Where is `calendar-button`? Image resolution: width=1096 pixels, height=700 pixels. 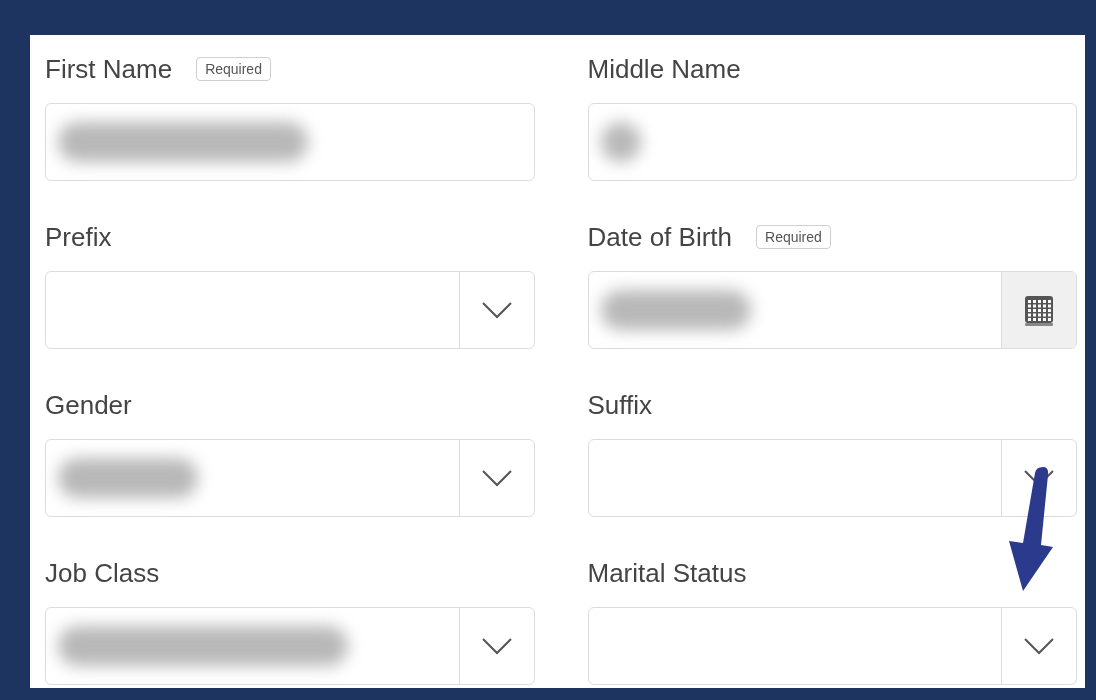
calendar-button is located at coordinates (1038, 310).